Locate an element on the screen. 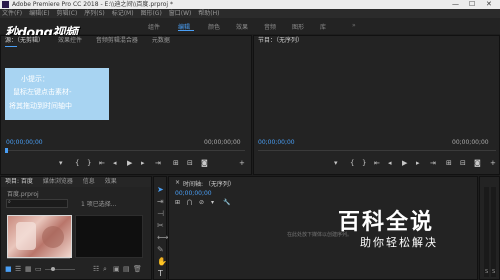 The height and width of the screenshot is (280, 500). search-input is located at coordinates (37, 203).